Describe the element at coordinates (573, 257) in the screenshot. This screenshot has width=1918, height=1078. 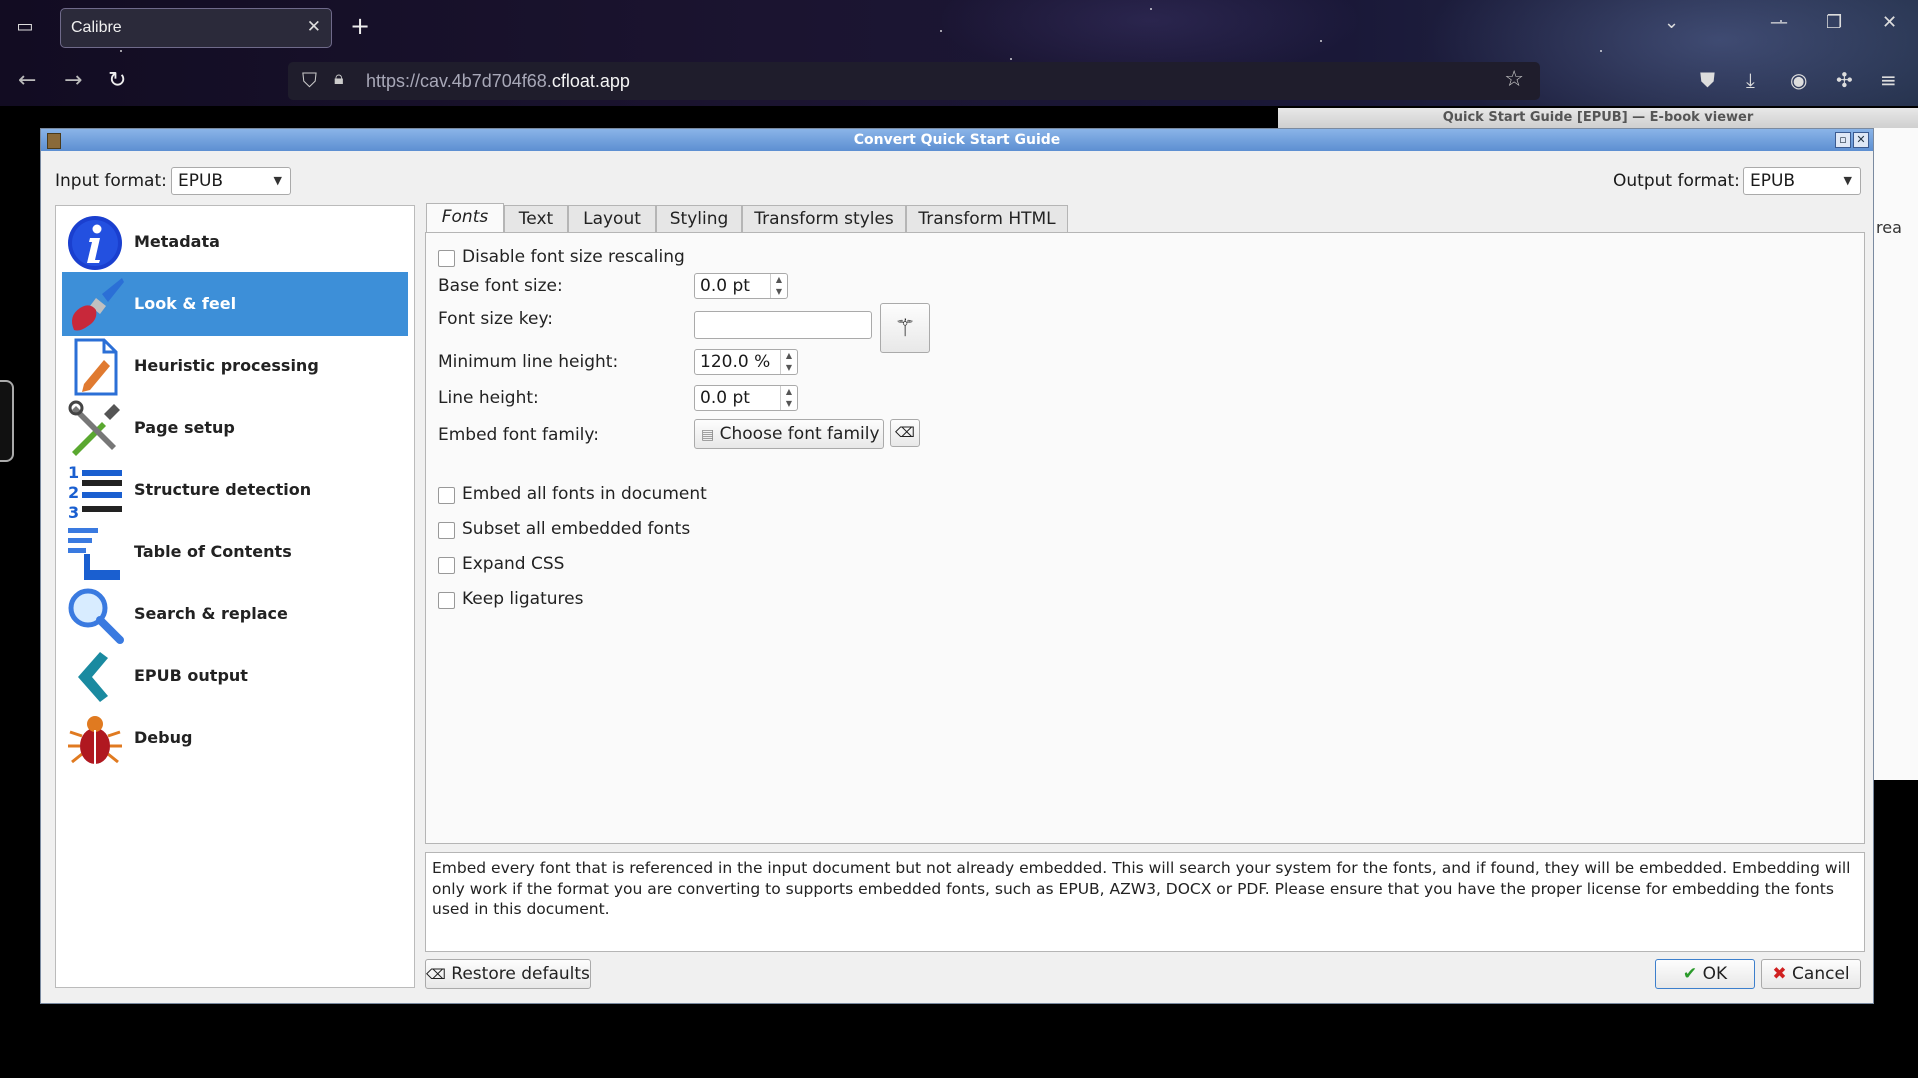
I see `disable-rescaling-label: Disable font size rescaling` at that location.